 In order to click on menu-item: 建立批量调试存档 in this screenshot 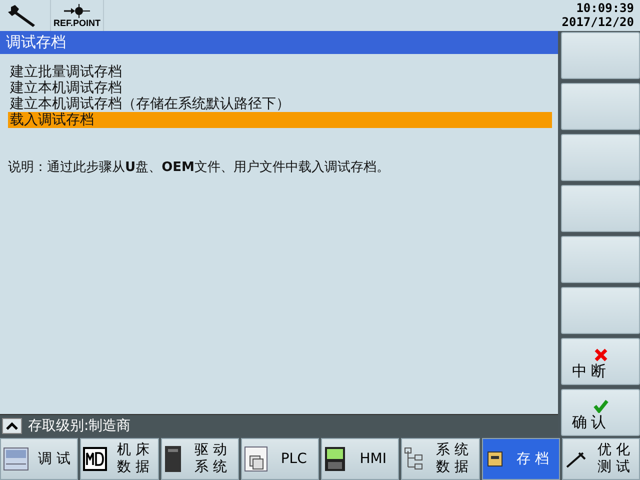, I will do `click(280, 72)`.